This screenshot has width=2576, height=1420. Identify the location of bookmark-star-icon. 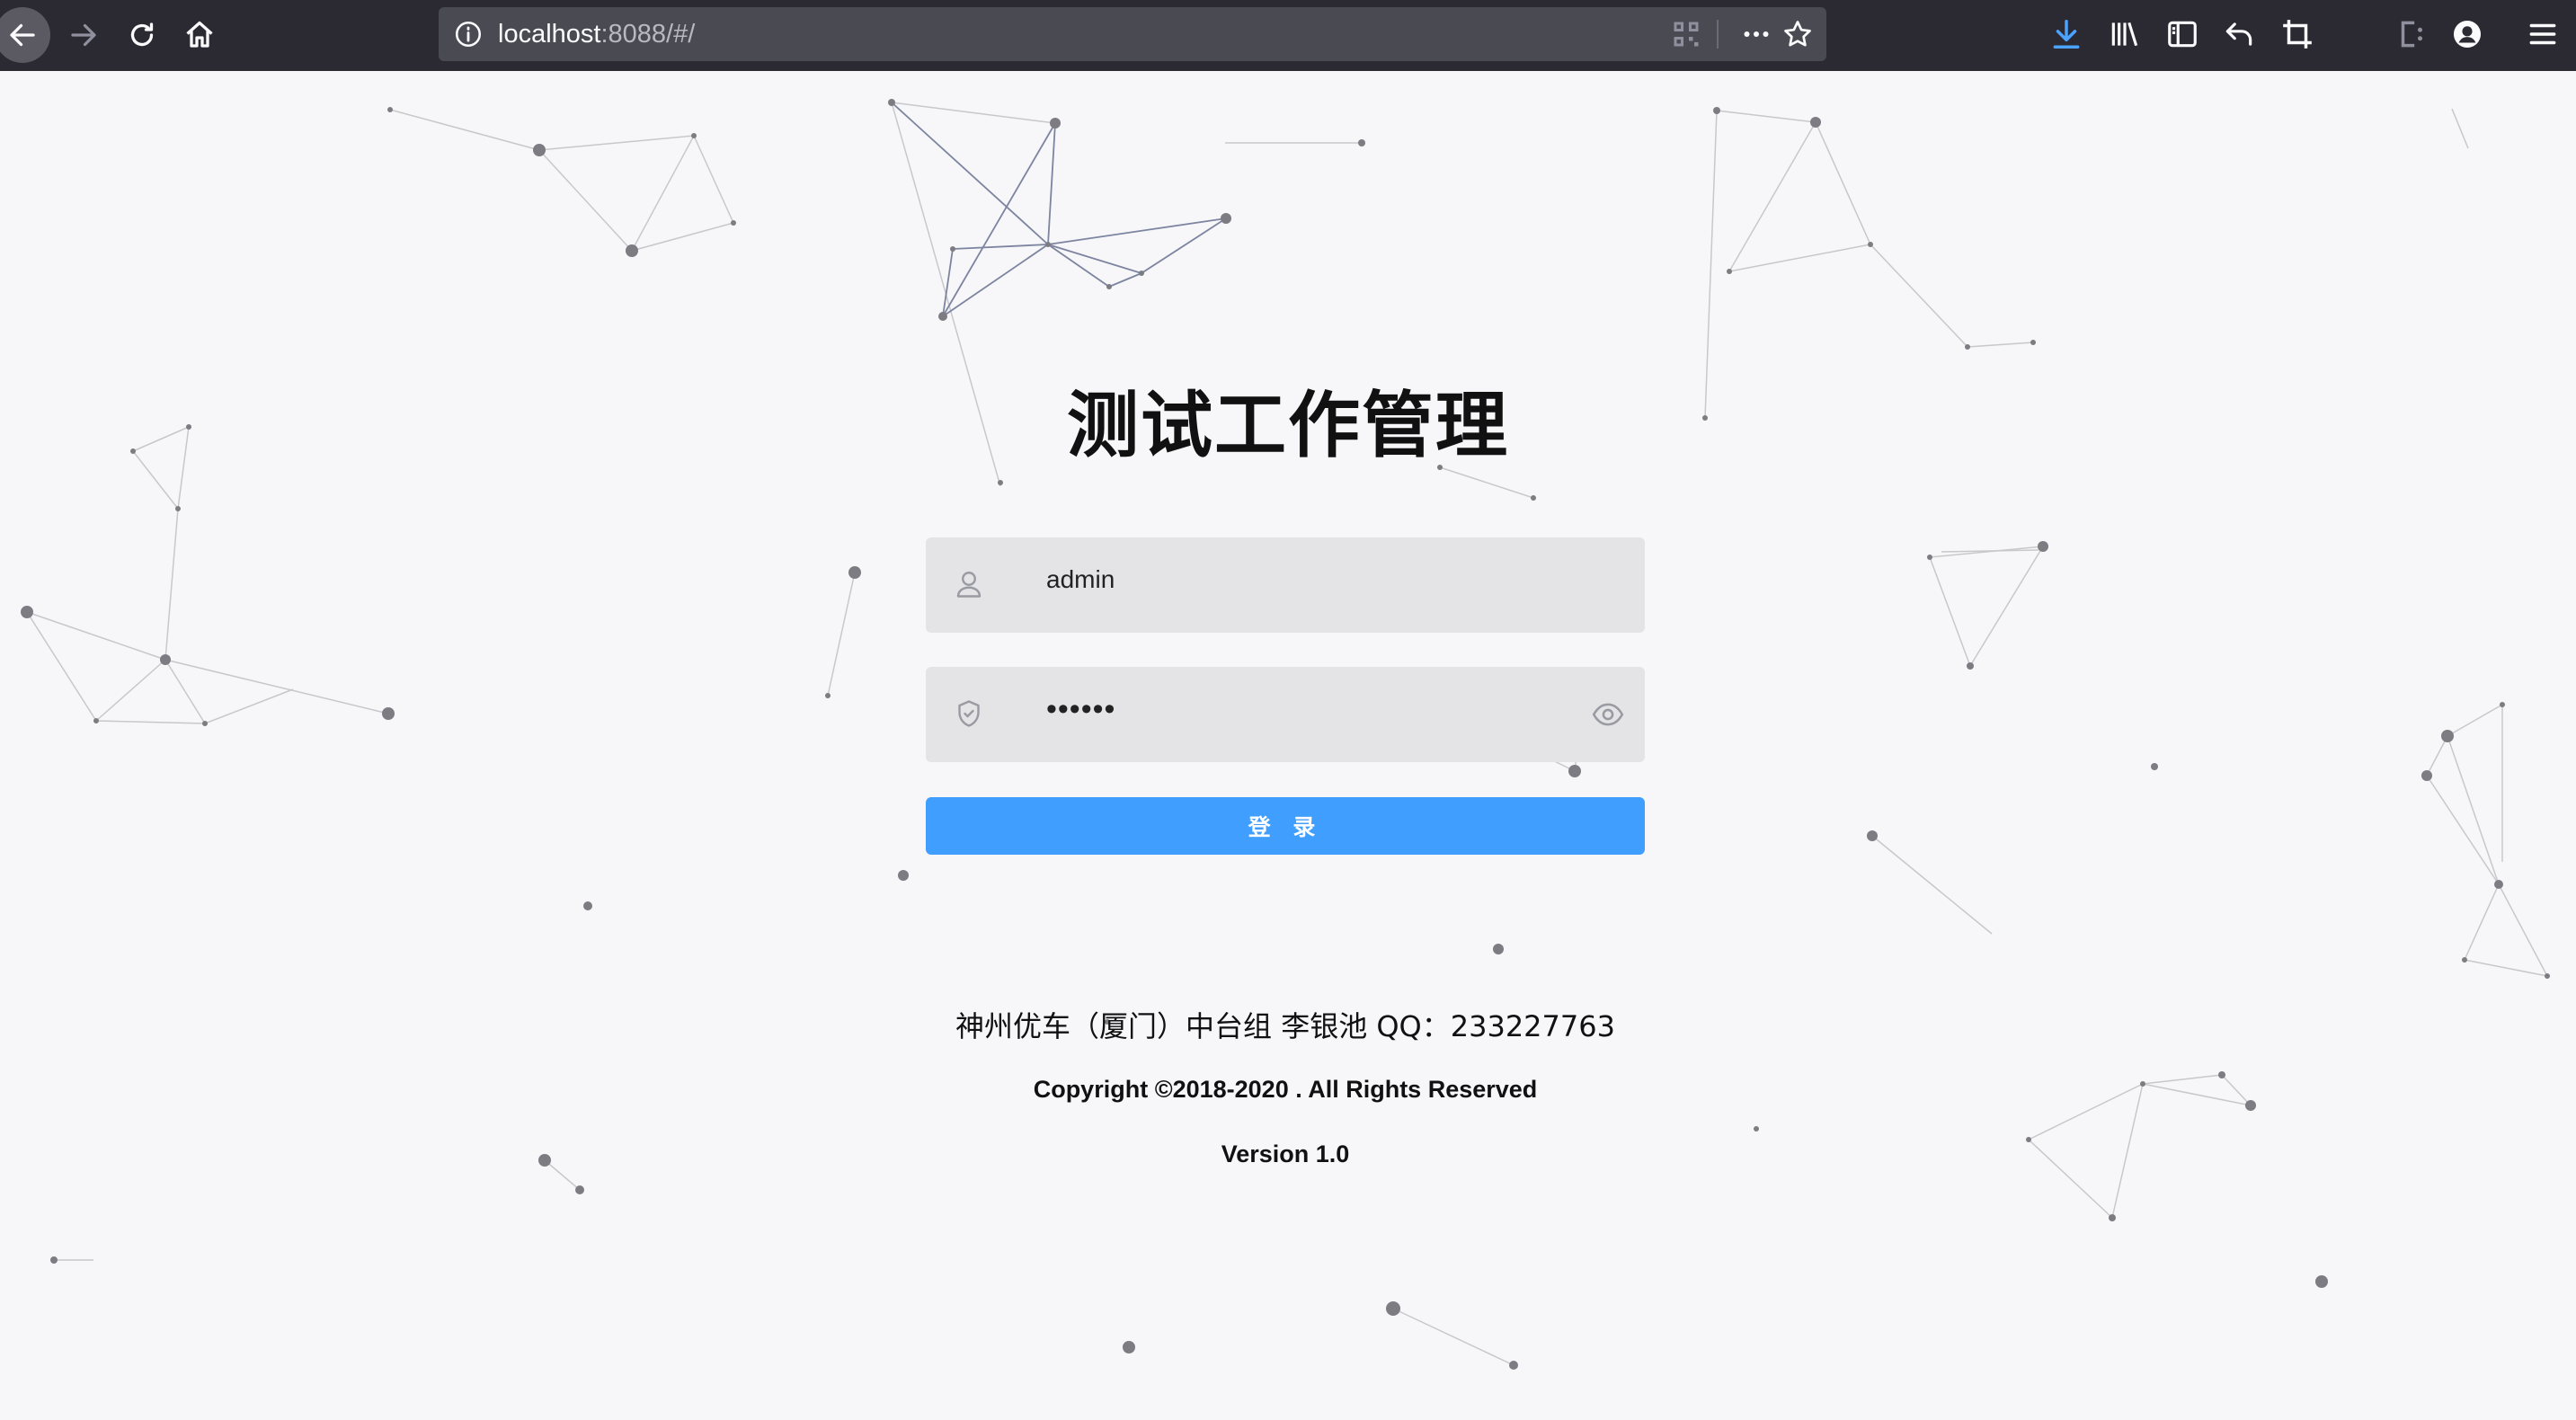
(1797, 34).